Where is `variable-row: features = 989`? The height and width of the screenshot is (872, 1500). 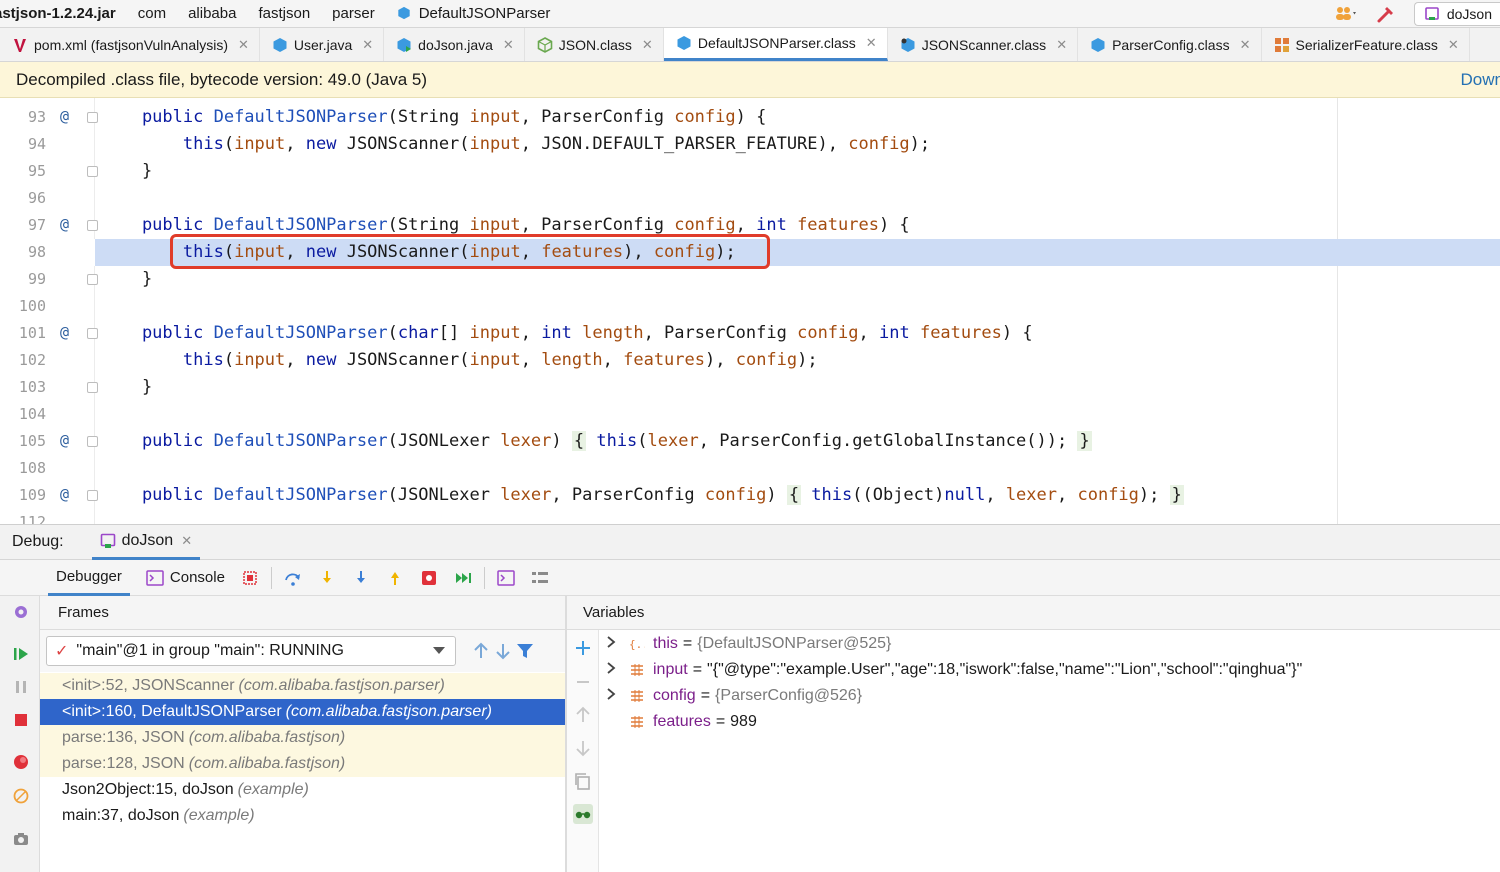
variable-row: features = 989 is located at coordinates (681, 722).